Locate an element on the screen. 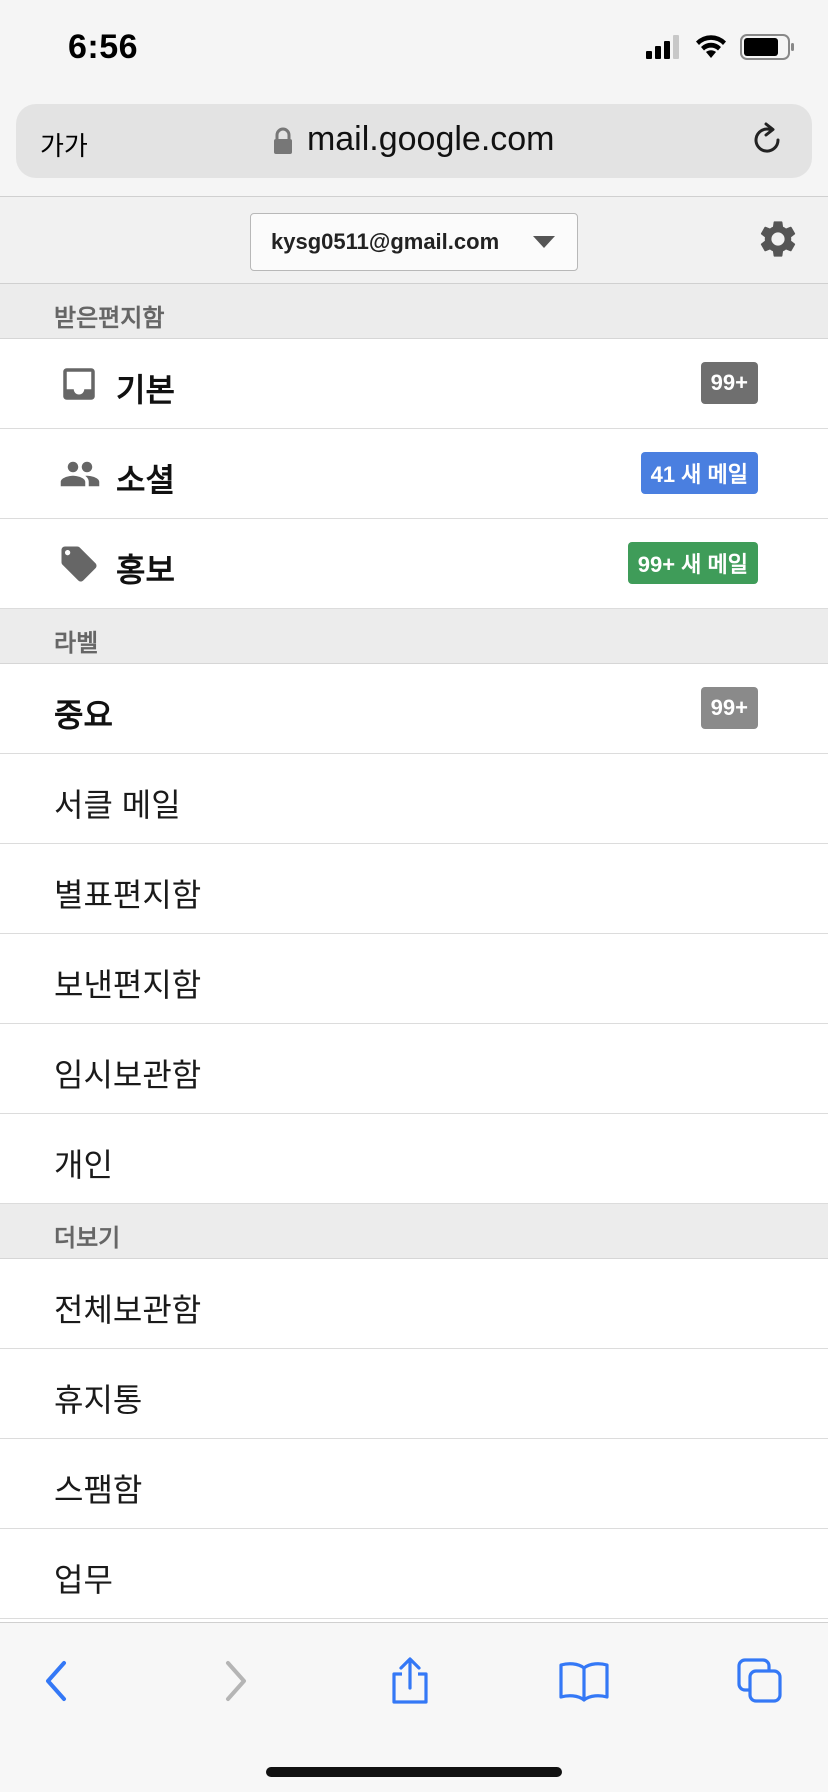 The image size is (828, 1792). back-button is located at coordinates (57, 1681).